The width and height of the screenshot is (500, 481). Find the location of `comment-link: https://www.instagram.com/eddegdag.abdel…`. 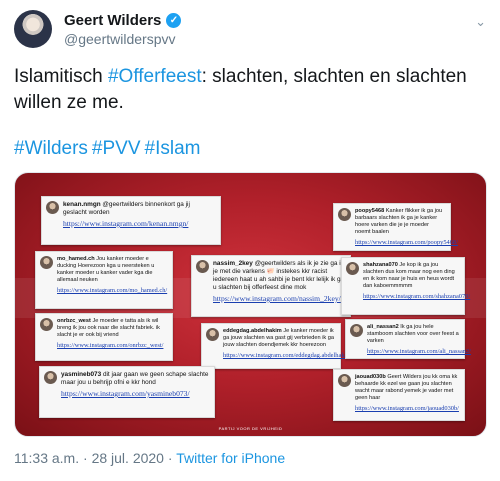

comment-link: https://www.instagram.com/eddegdag.abdel… is located at coordinates (288, 355).